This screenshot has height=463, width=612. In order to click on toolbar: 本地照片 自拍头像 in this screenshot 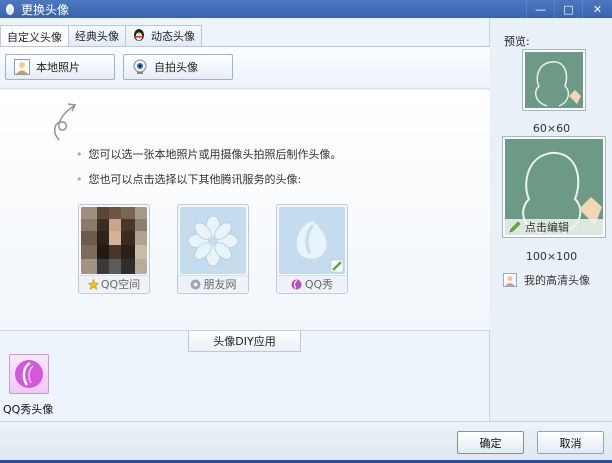, I will do `click(245, 68)`.